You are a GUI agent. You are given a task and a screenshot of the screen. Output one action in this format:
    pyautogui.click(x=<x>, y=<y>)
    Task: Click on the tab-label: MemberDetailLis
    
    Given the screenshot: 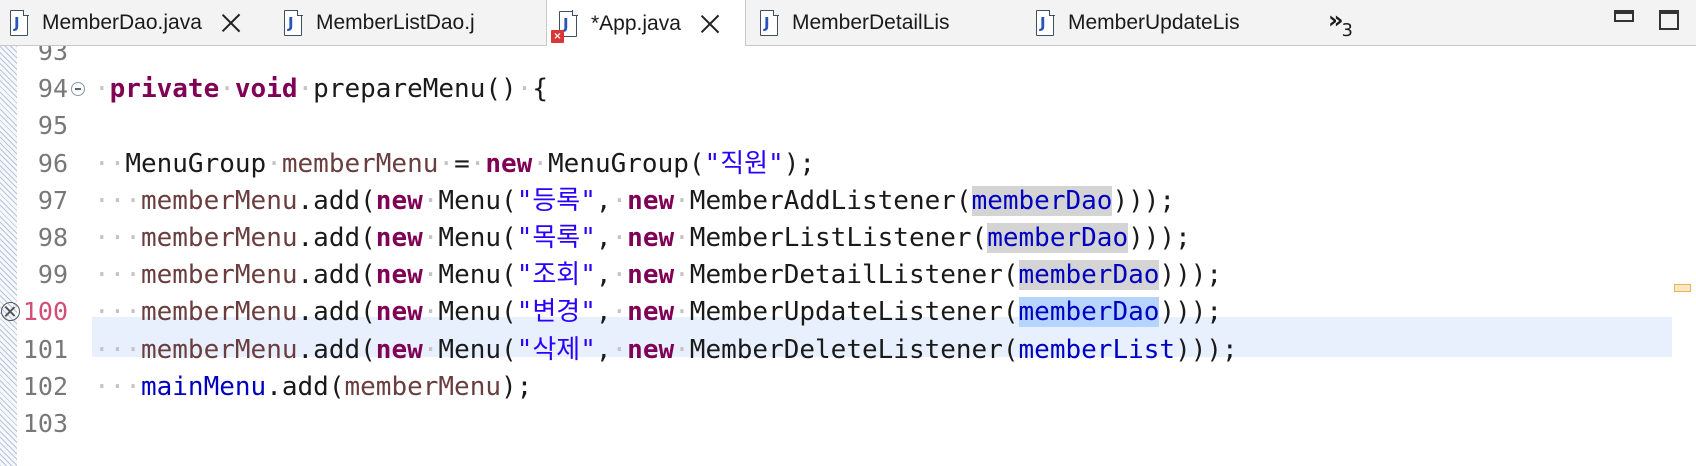 What is the action you would take?
    pyautogui.click(x=871, y=22)
    